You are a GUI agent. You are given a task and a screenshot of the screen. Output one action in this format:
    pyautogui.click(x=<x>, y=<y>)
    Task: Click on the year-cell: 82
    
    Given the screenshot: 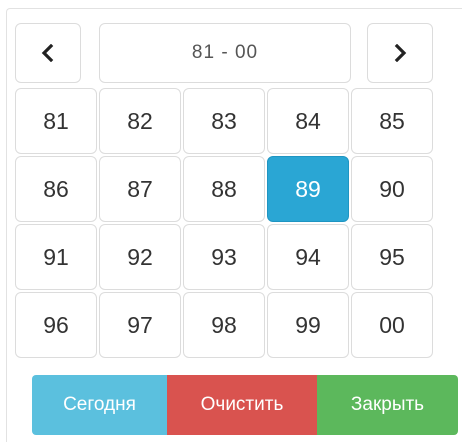 What is the action you would take?
    pyautogui.click(x=140, y=121)
    